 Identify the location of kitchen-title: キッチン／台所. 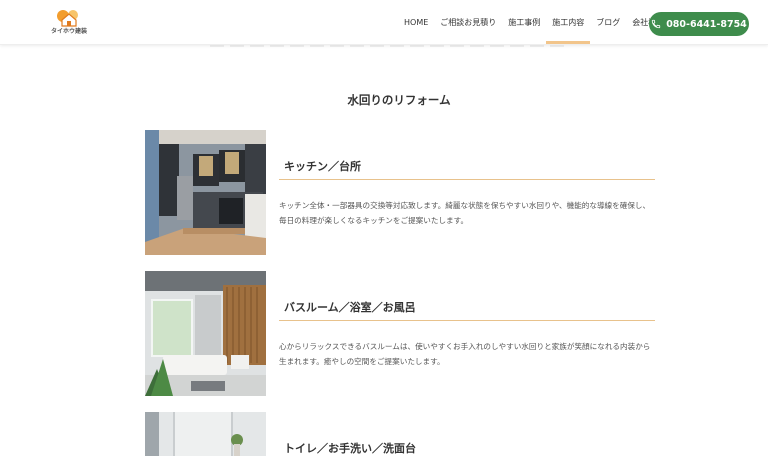
(467, 169).